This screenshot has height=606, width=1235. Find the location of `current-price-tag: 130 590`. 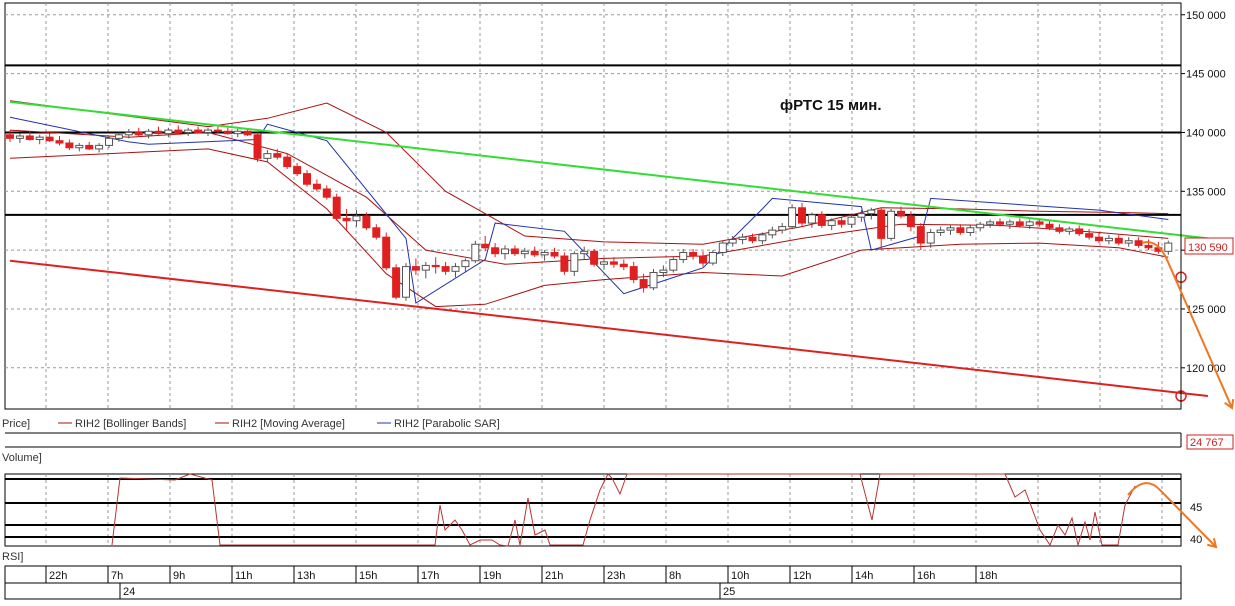

current-price-tag: 130 590 is located at coordinates (1209, 246).